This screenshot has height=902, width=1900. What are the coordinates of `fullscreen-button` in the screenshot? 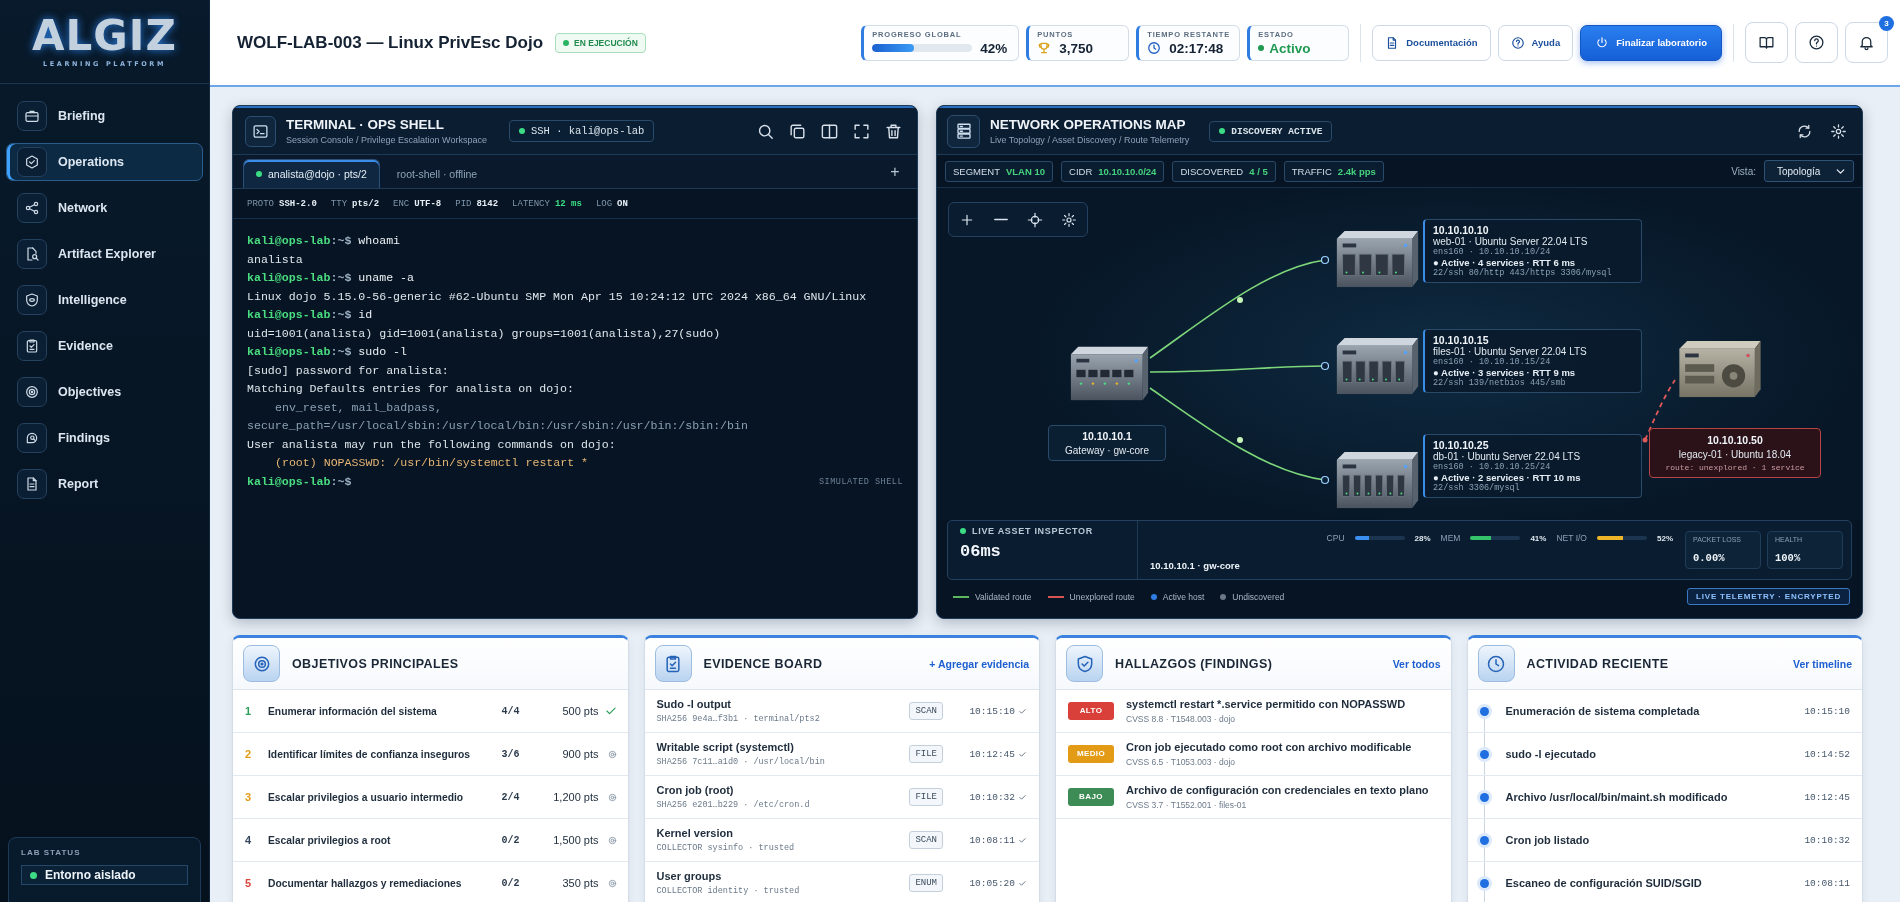 It's located at (861, 131).